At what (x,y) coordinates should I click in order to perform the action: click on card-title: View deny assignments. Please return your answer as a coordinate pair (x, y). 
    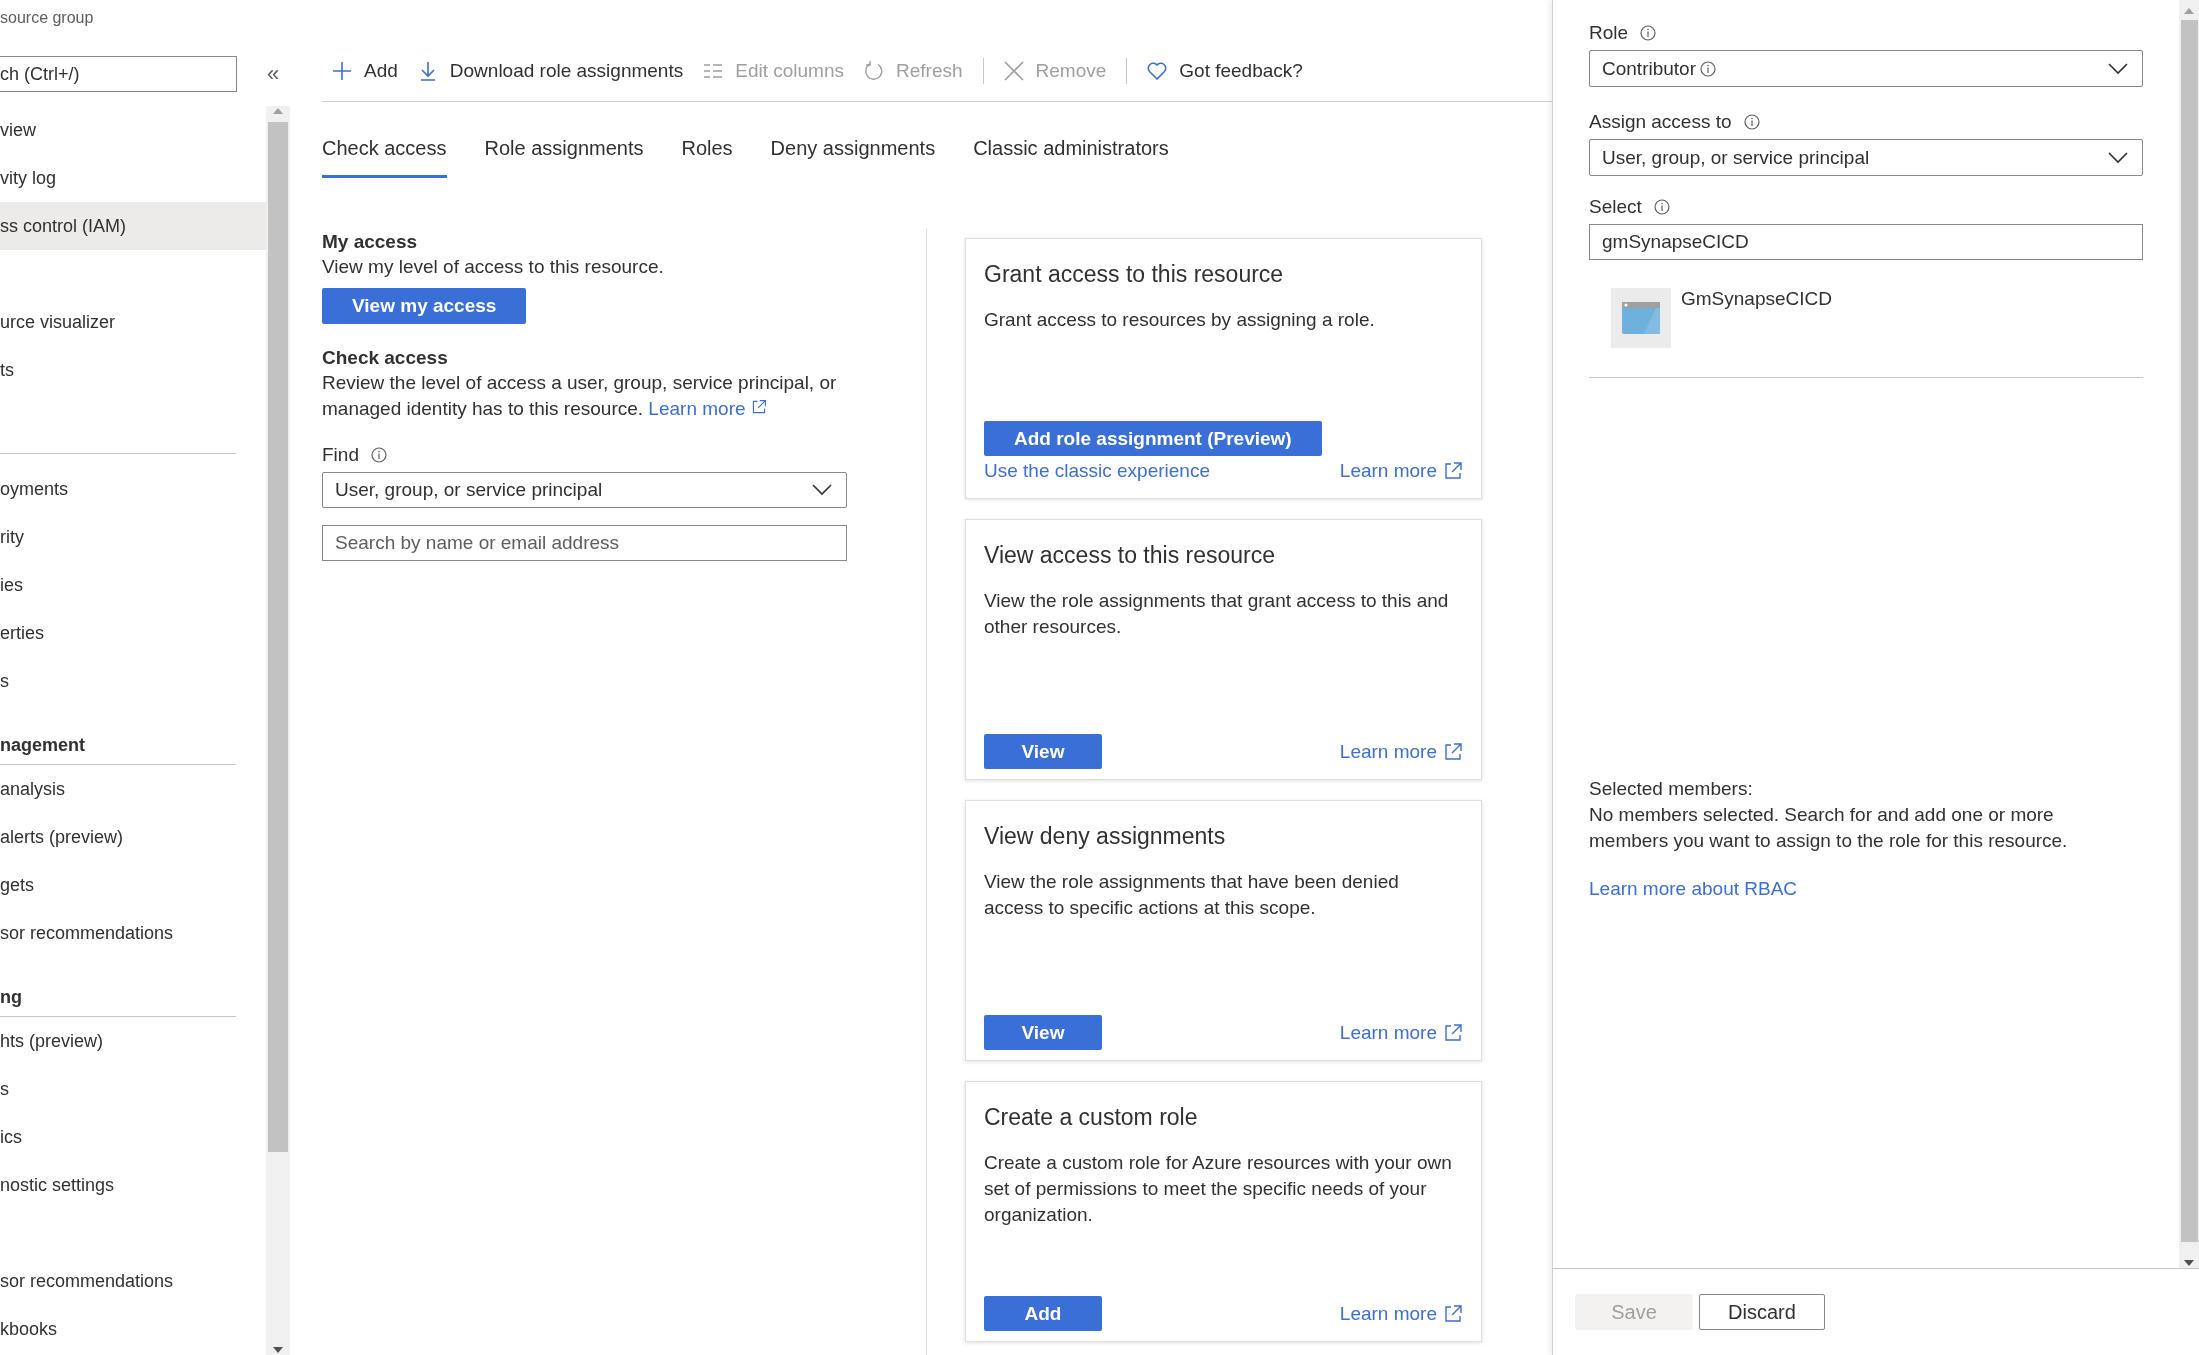
    Looking at the image, I should click on (1105, 836).